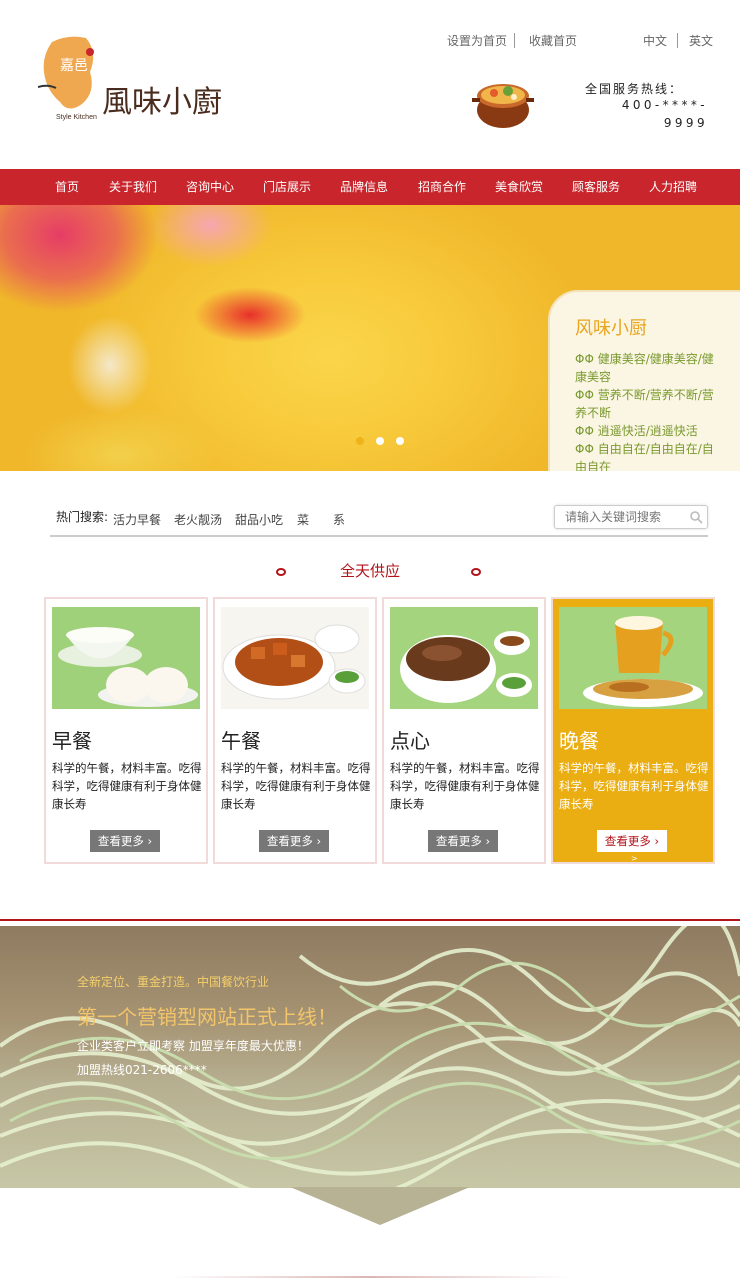 The width and height of the screenshot is (740, 1285). What do you see at coordinates (364, 187) in the screenshot?
I see `nav-item-brand: 品牌信息` at bounding box center [364, 187].